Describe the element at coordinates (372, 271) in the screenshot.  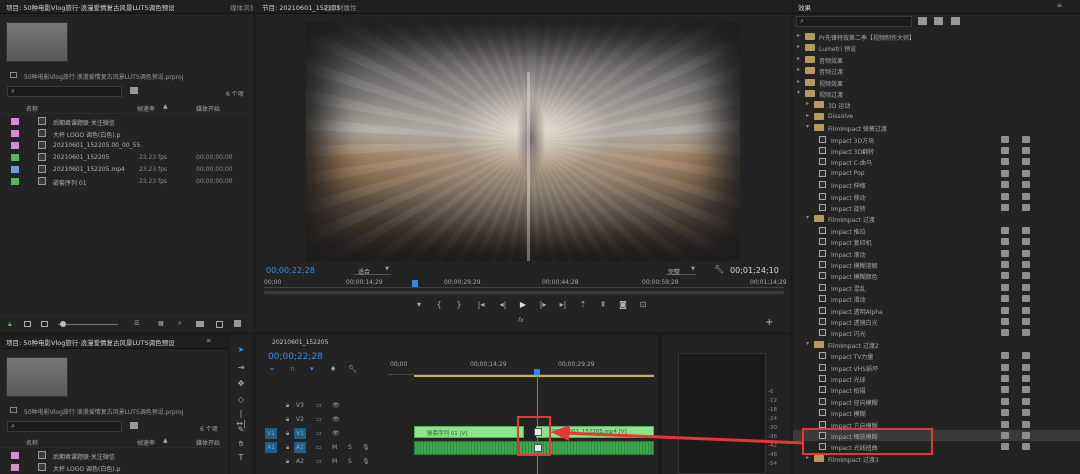
I see `fit-dropdown: 适合 ▼` at that location.